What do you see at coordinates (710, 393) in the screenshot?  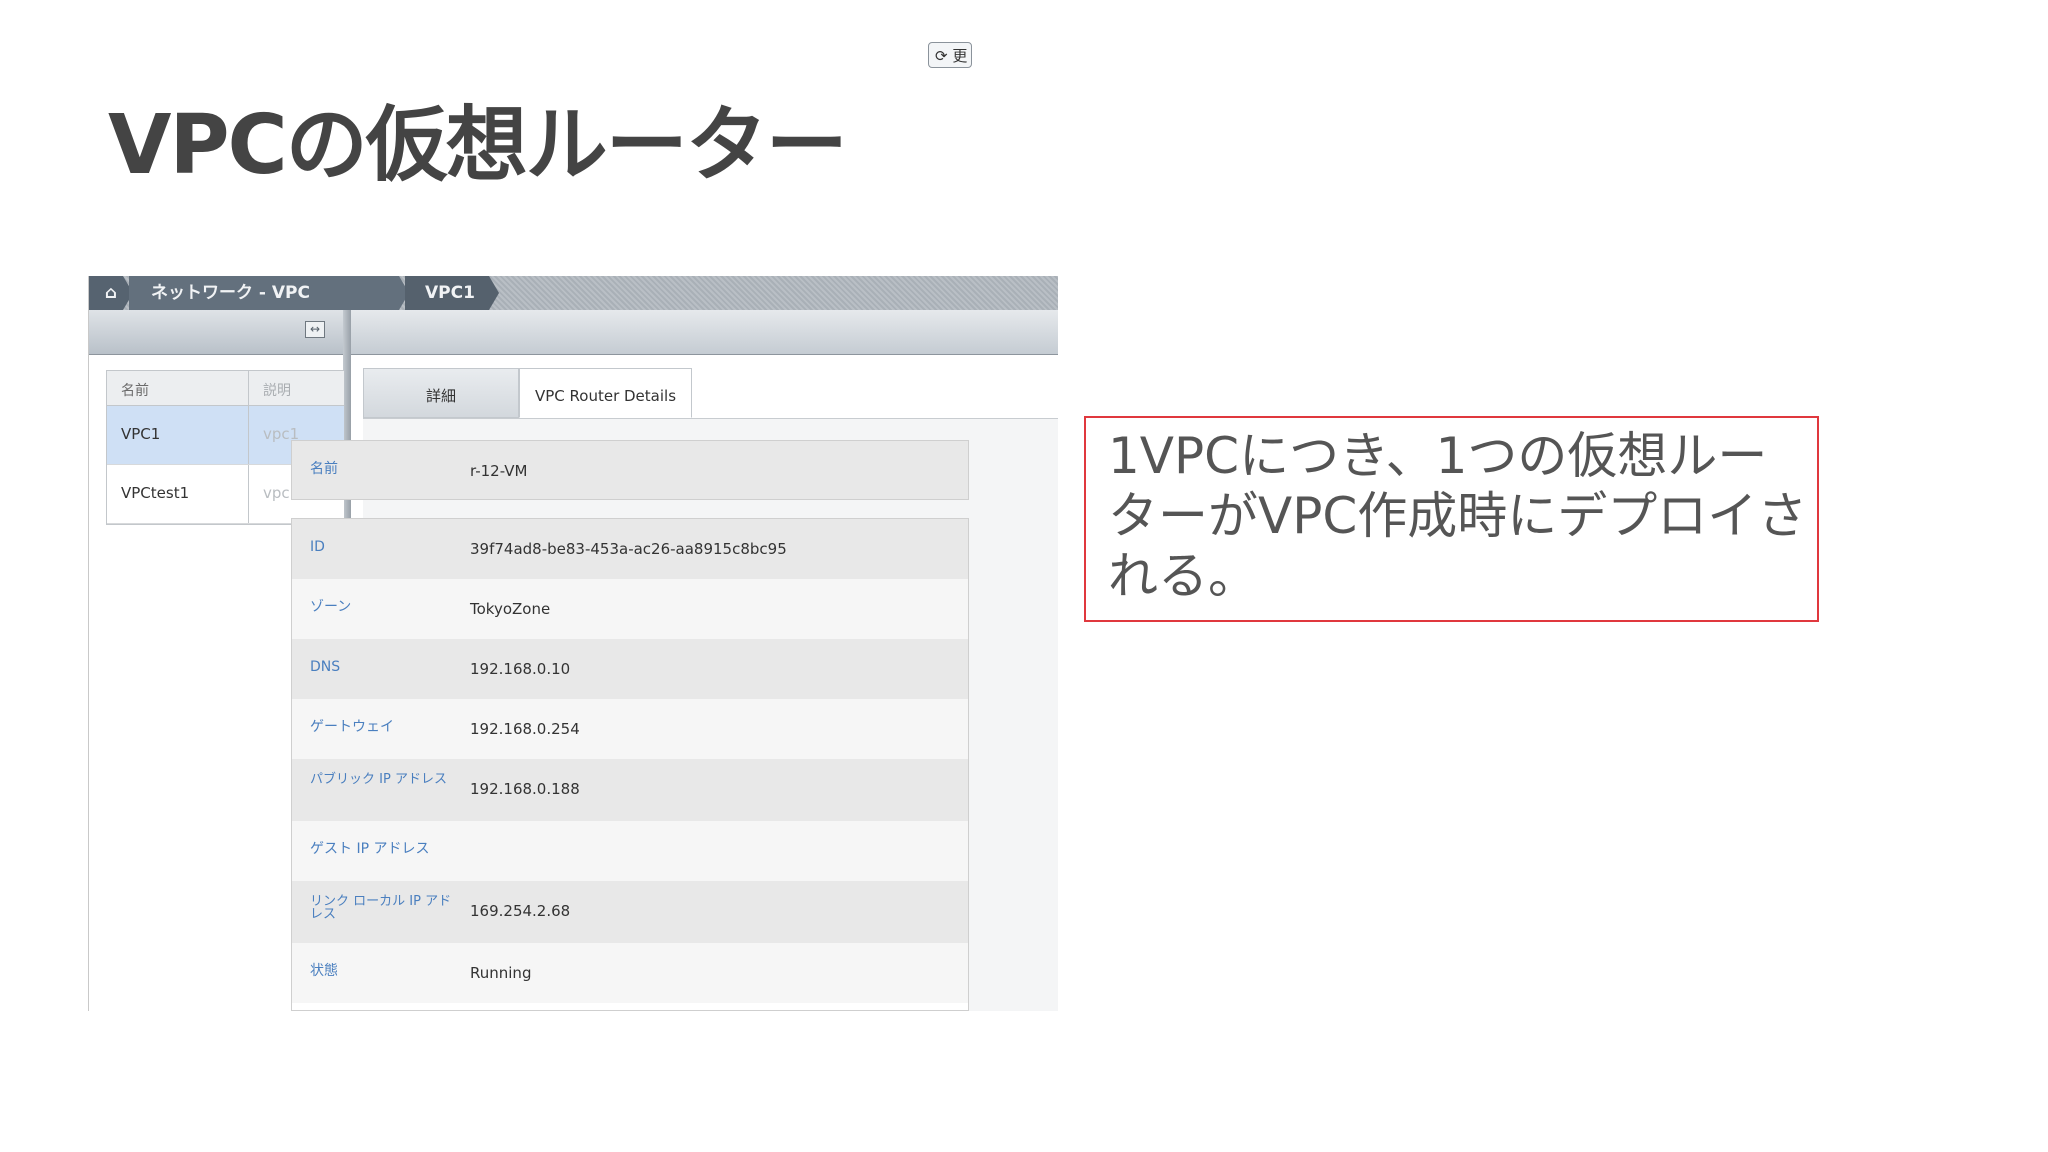 I see `detail-tabs: 詳細 VPC Router Details` at bounding box center [710, 393].